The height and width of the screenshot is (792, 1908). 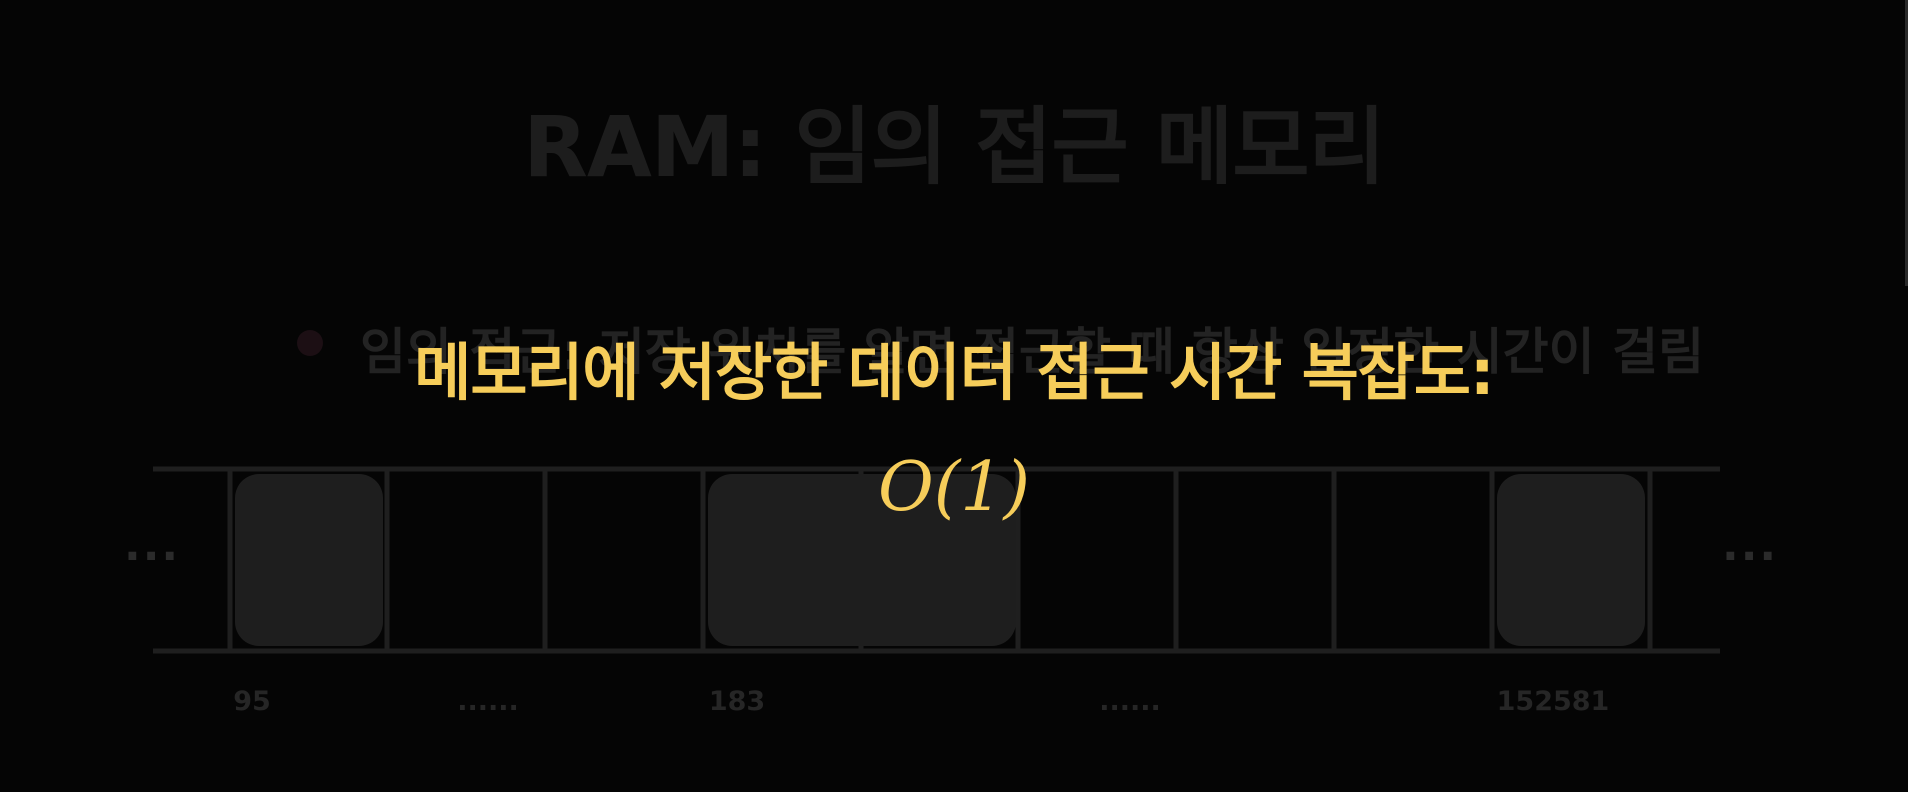 I want to click on address-label: 152581, so click(x=1553, y=701).